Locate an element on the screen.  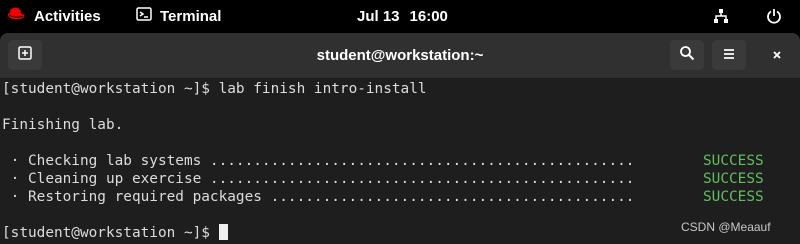
clock-time: 16:00 is located at coordinates (428, 16).